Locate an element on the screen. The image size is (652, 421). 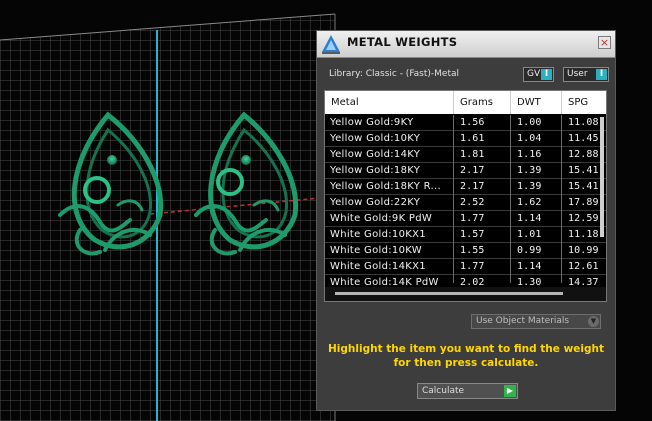
table-row: White Gold:10KX1 1.57 1.01 11.18 is located at coordinates (465, 235).